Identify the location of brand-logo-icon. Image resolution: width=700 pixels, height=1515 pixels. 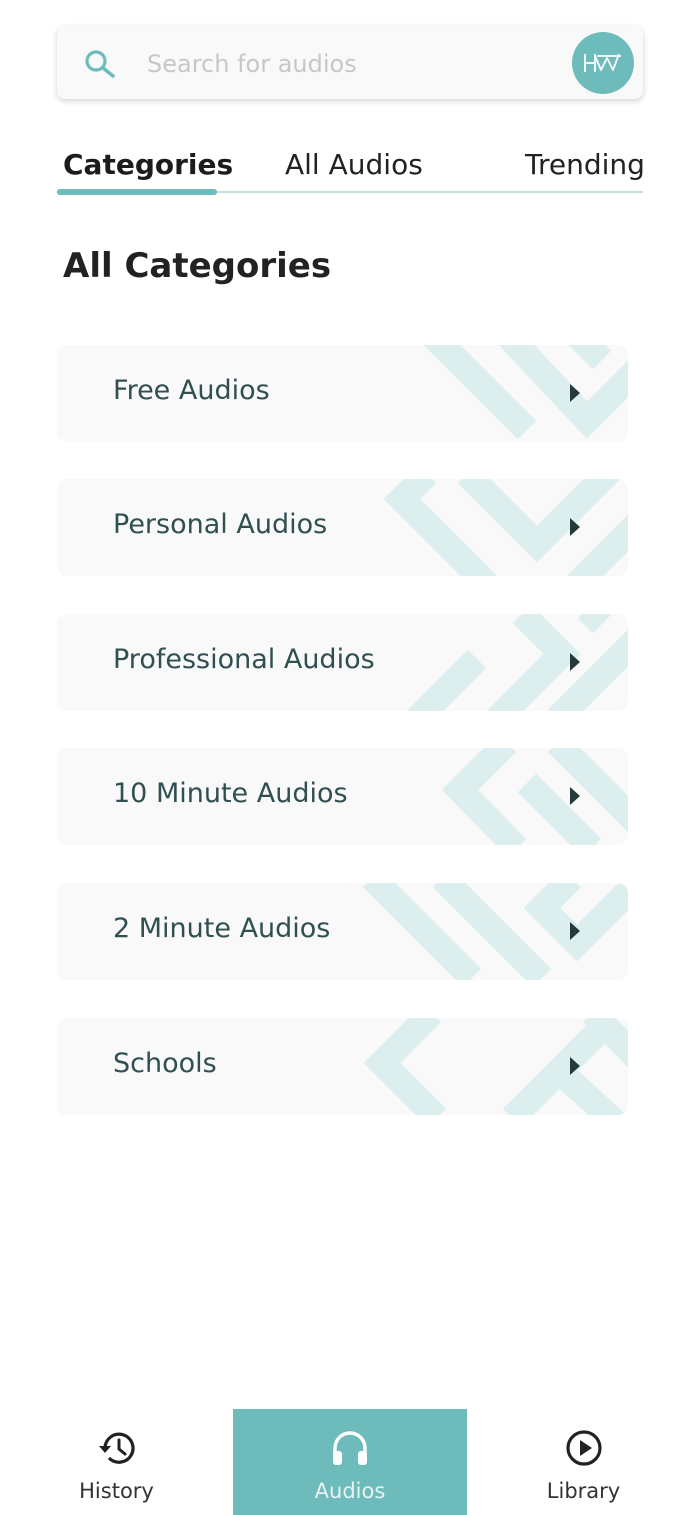
(602, 62).